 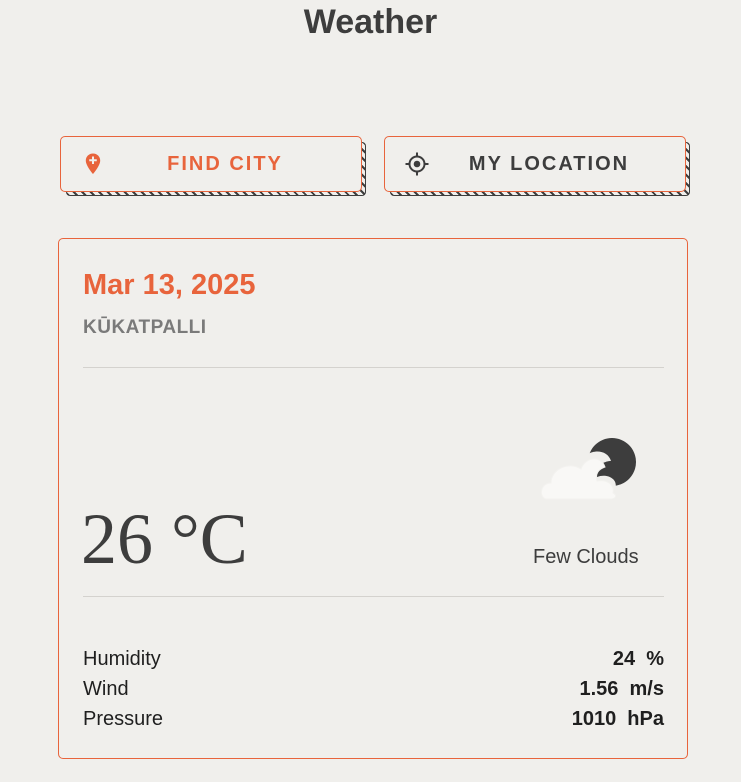 What do you see at coordinates (373, 662) in the screenshot?
I see `stat-row-humidity: Humidity 24 %` at bounding box center [373, 662].